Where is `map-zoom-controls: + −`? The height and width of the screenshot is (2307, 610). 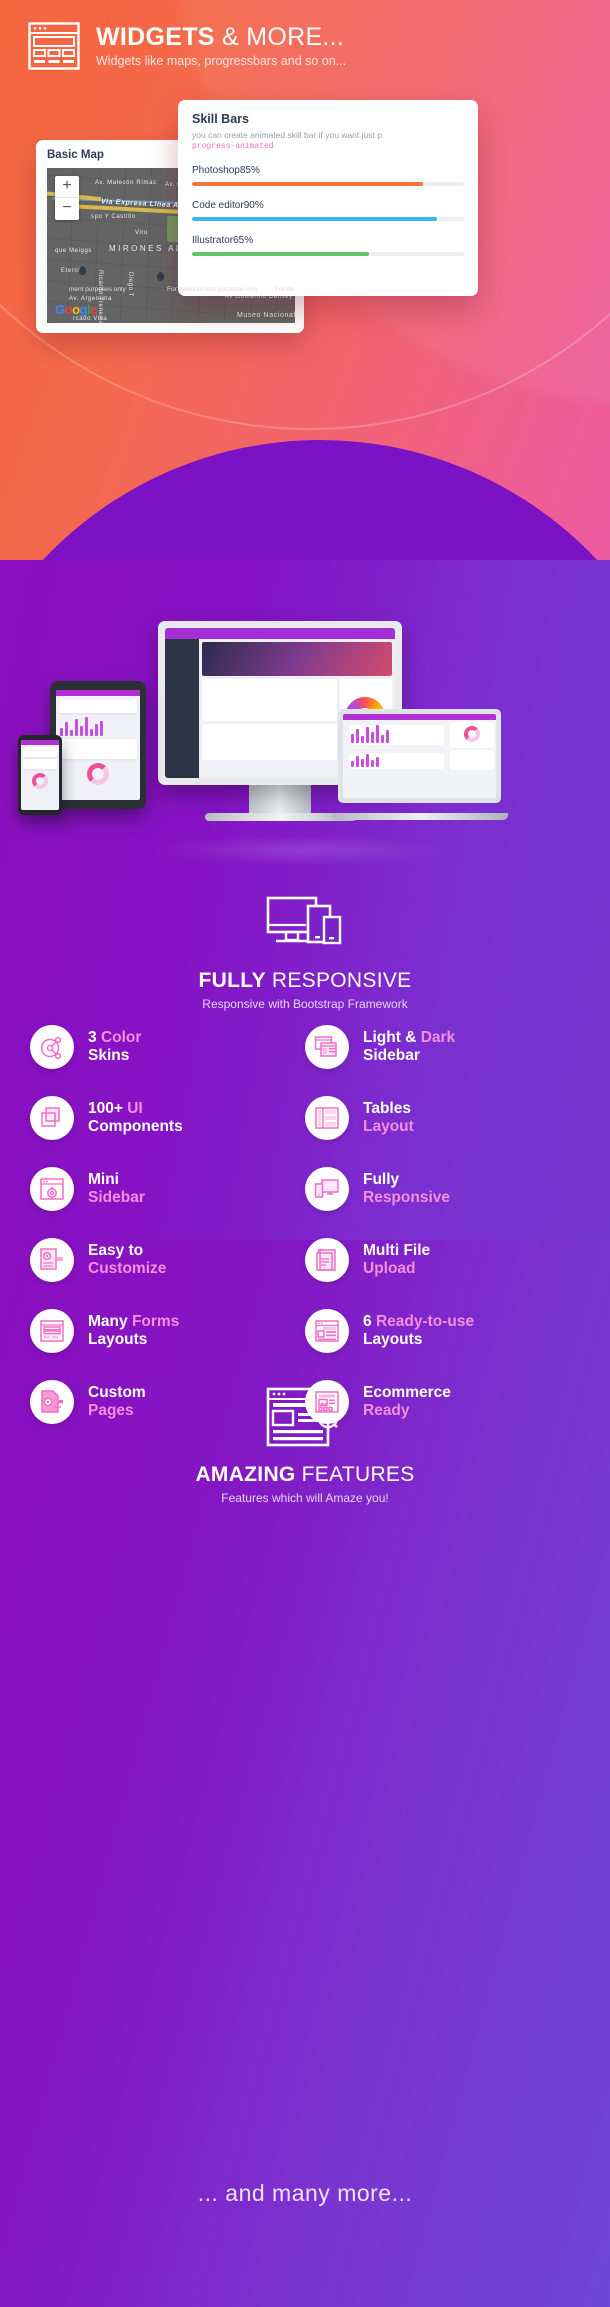 map-zoom-controls: + − is located at coordinates (67, 198).